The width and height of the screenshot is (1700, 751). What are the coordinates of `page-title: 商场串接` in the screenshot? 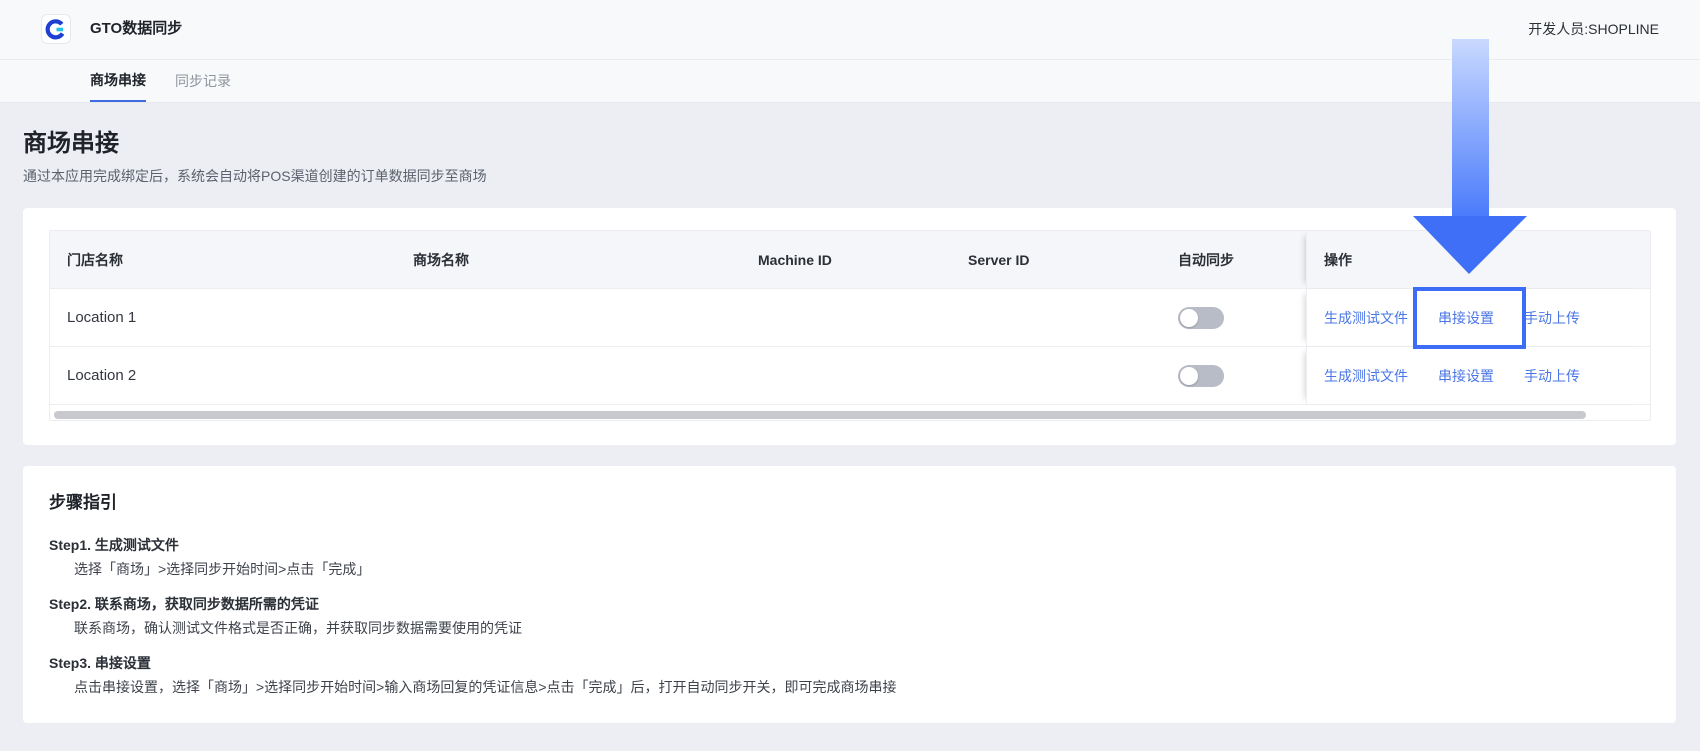 It's located at (71, 143).